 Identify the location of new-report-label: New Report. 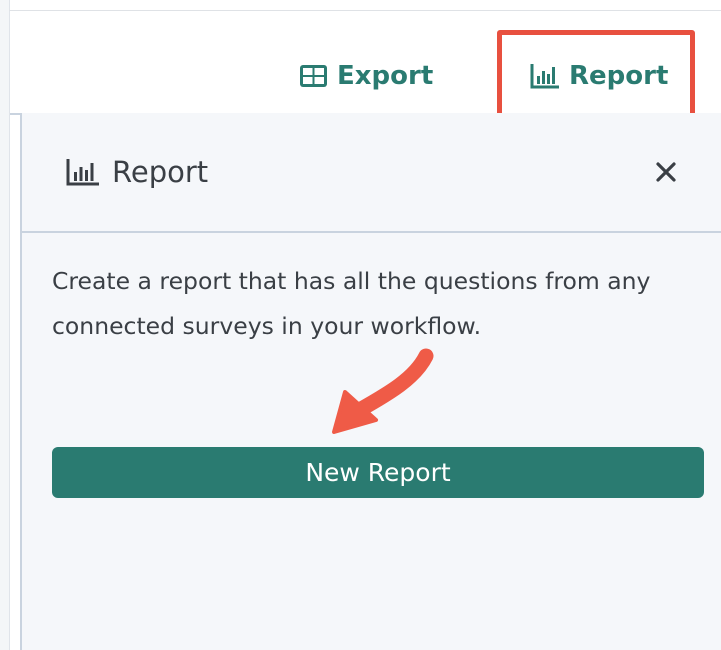
(378, 472).